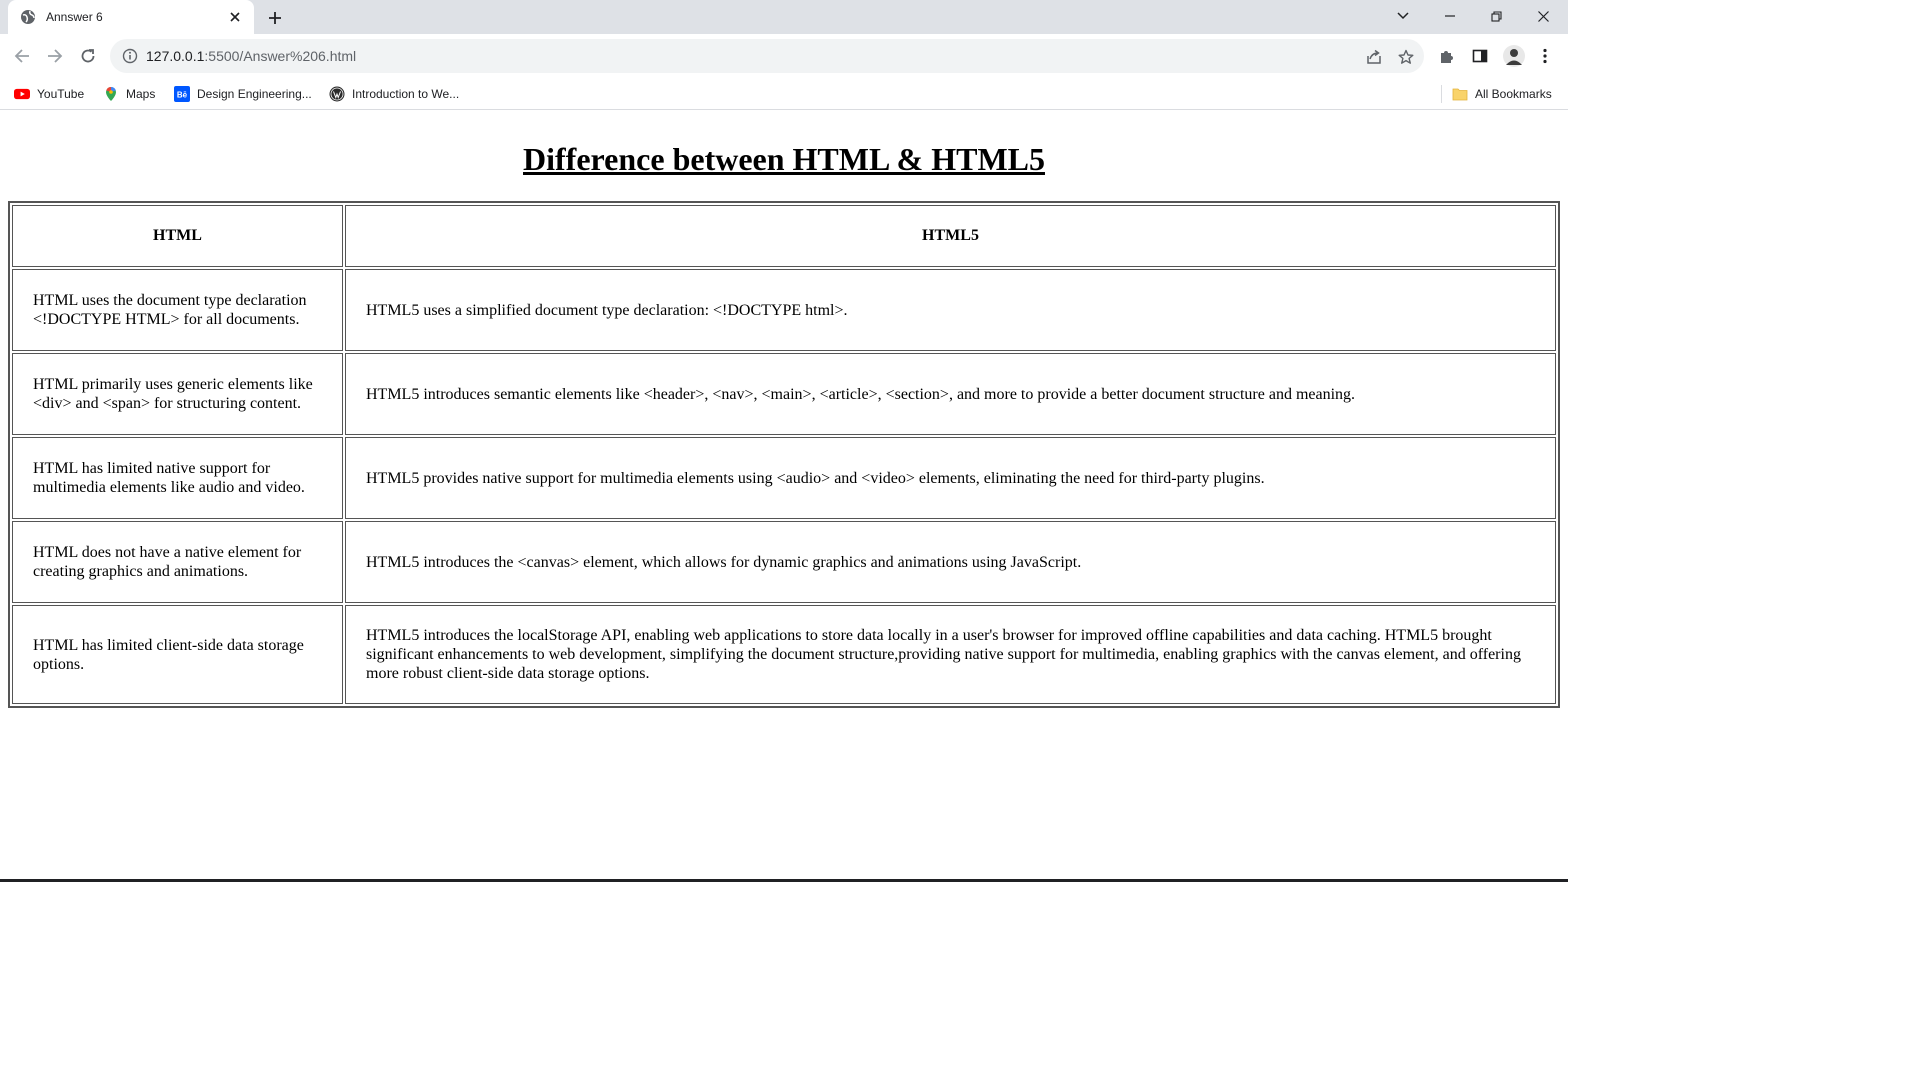 The height and width of the screenshot is (1080, 1920). I want to click on bookmarks-divider, so click(1441, 94).